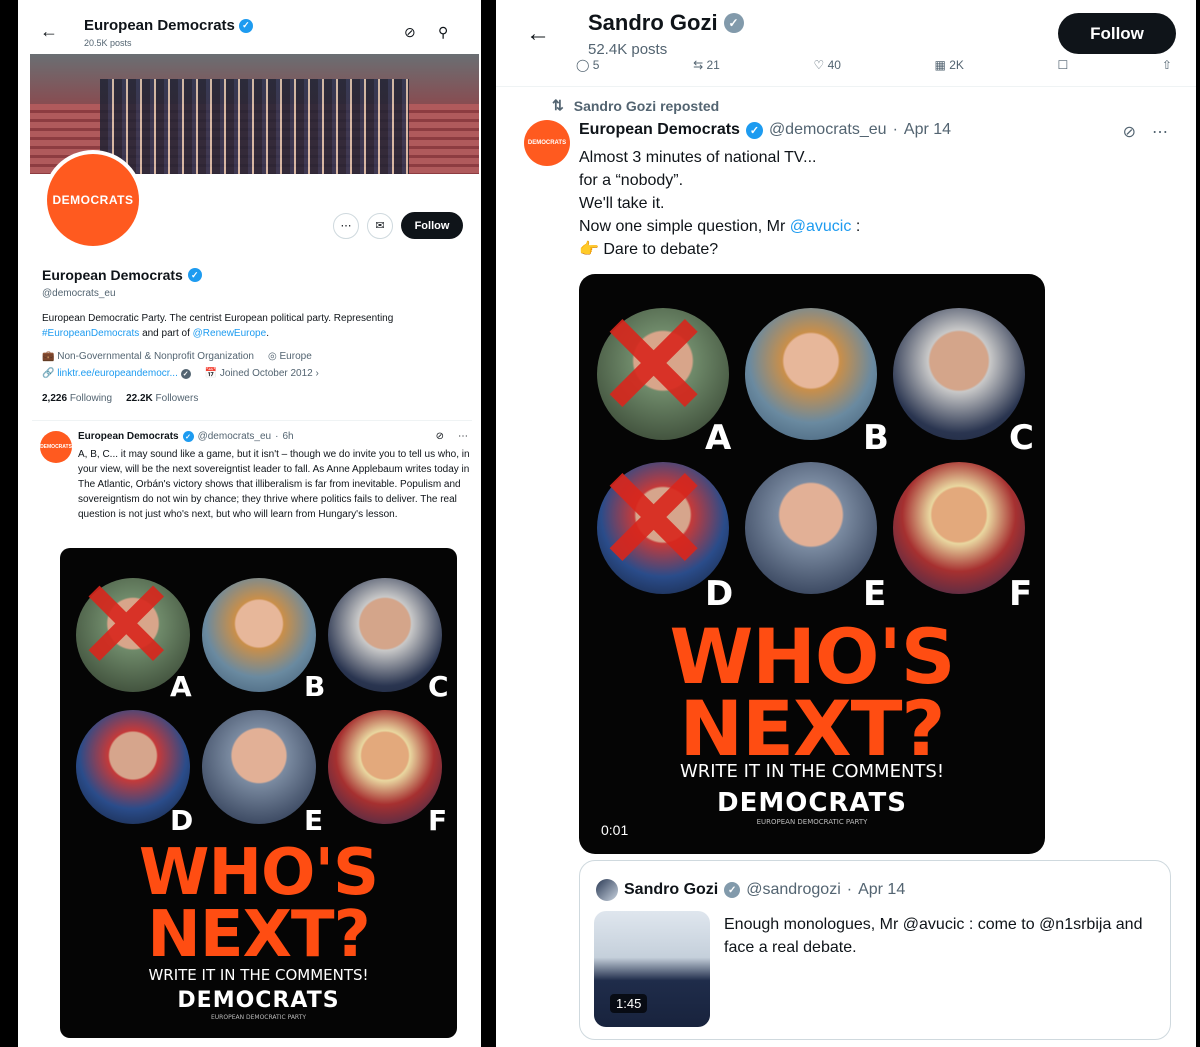 Image resolution: width=1200 pixels, height=1047 pixels. Describe the element at coordinates (77, 398) in the screenshot. I see `following-stat: 2,226 Following` at that location.